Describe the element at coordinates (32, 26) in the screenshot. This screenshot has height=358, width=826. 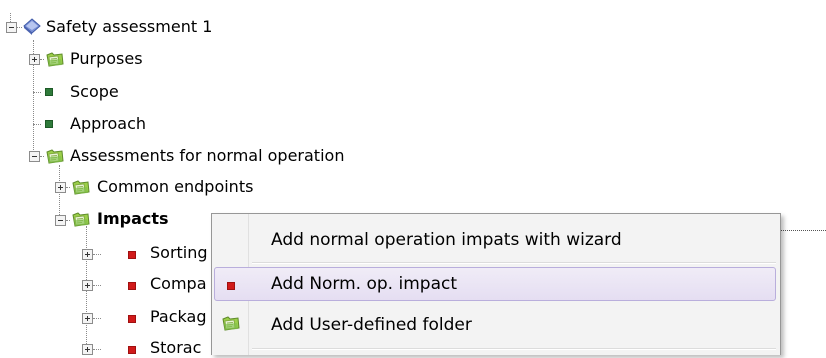
I see `assessment-icon` at that location.